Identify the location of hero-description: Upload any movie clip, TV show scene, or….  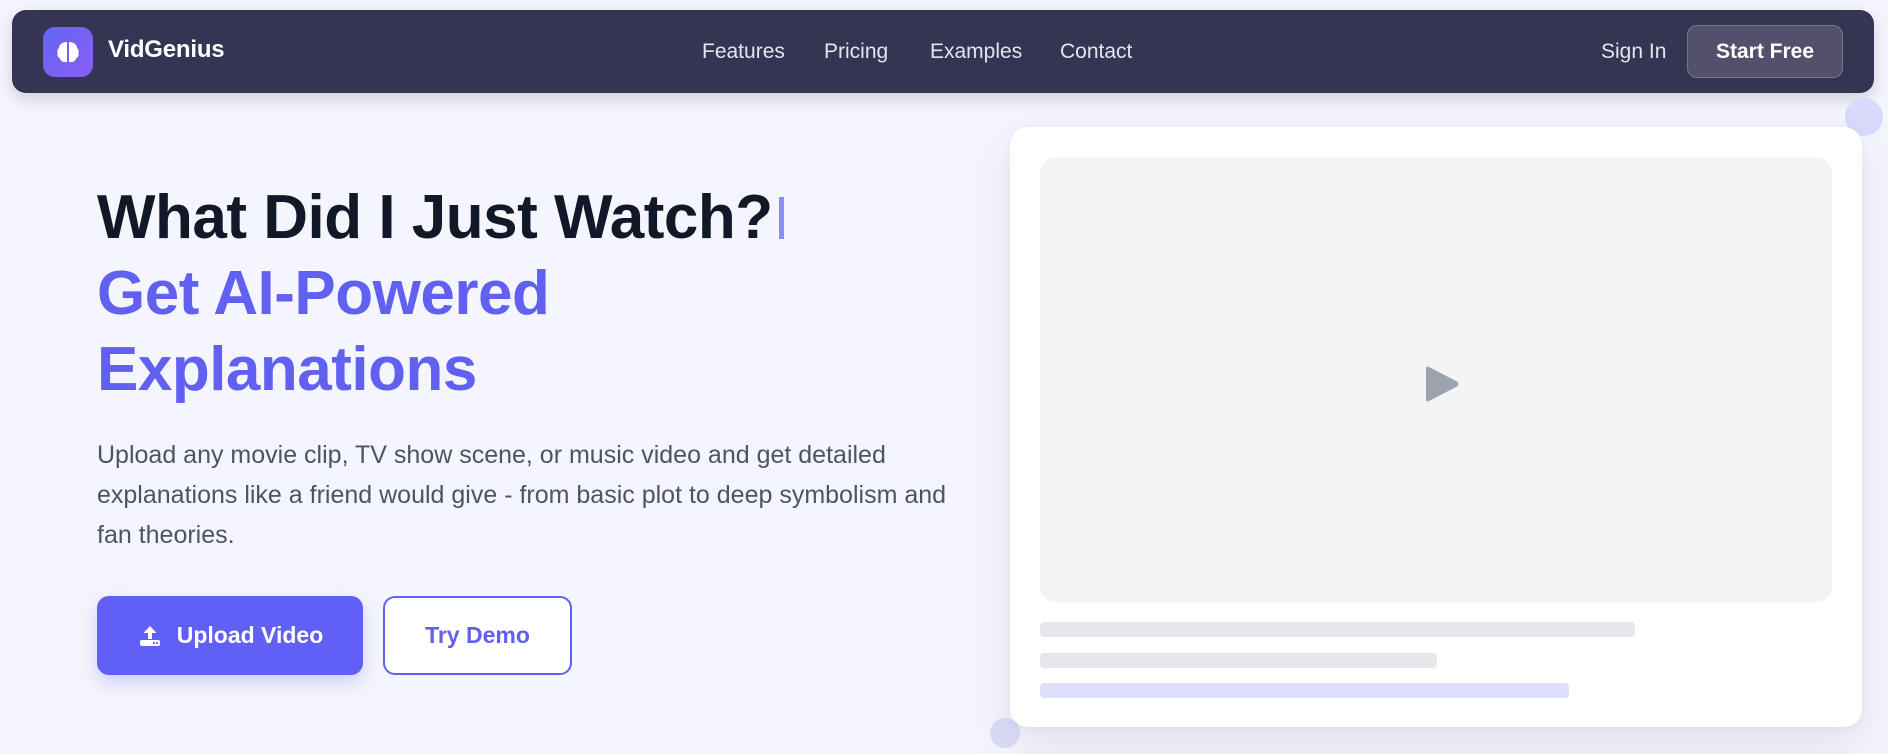
(522, 495).